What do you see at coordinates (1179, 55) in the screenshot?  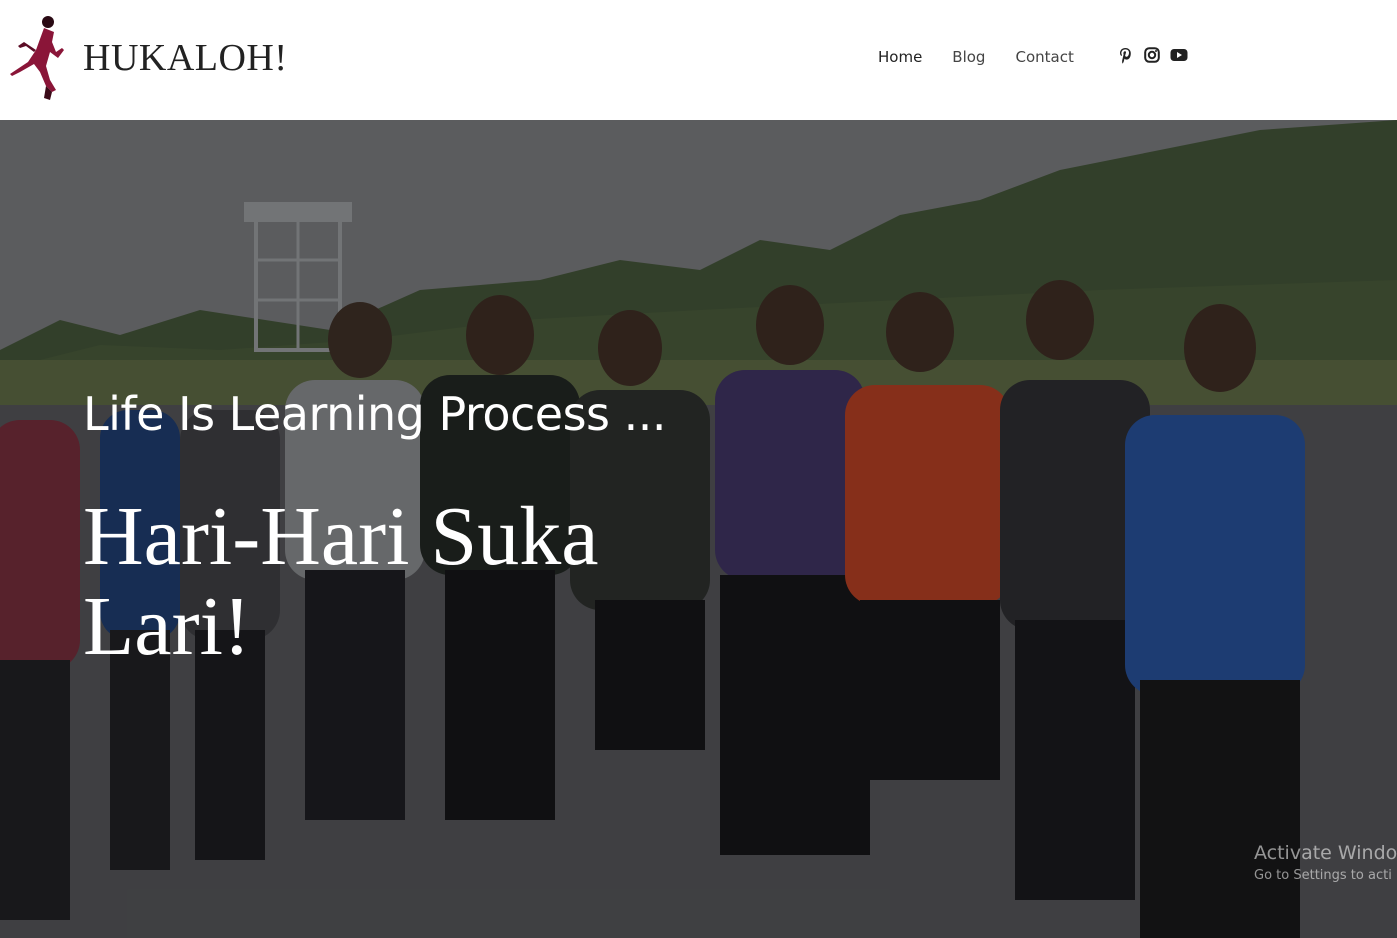 I see `youtube-icon` at bounding box center [1179, 55].